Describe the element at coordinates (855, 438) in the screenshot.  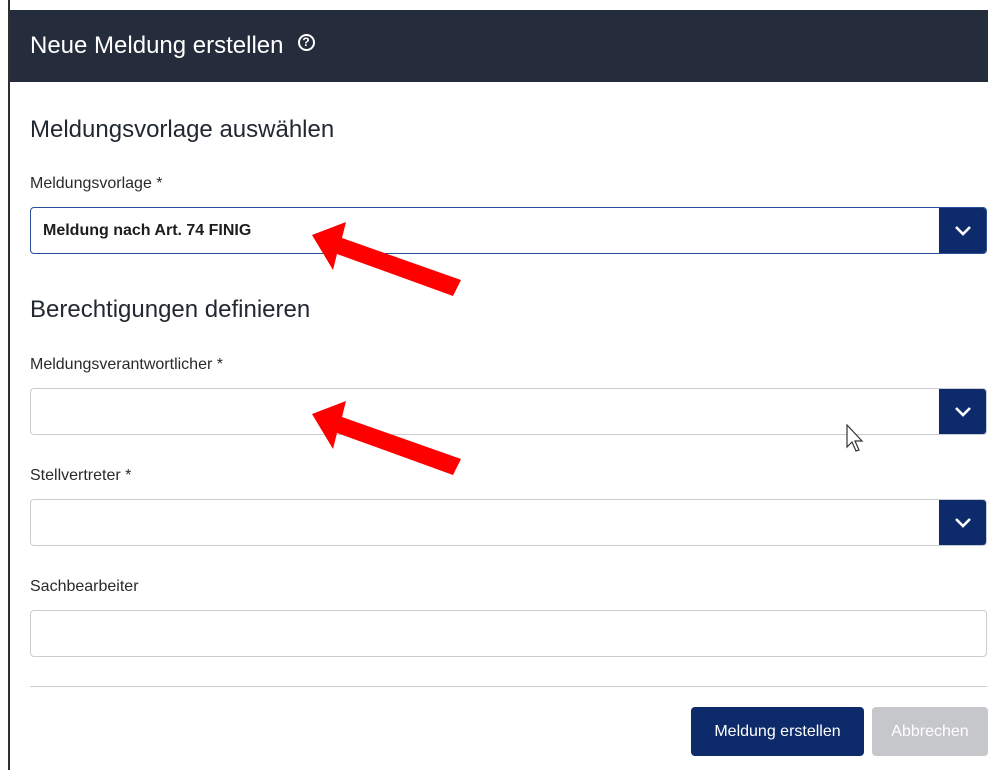
I see `mouse-pointer-icon` at that location.